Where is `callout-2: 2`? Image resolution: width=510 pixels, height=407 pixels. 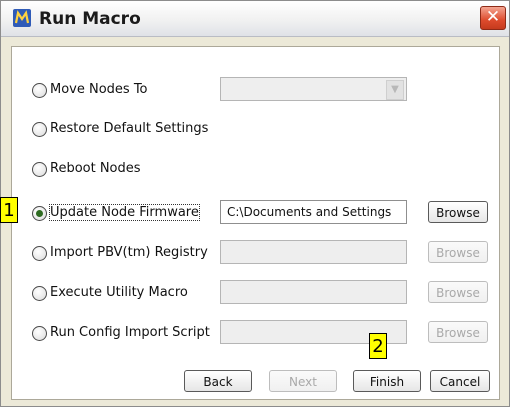 callout-2: 2 is located at coordinates (378, 346).